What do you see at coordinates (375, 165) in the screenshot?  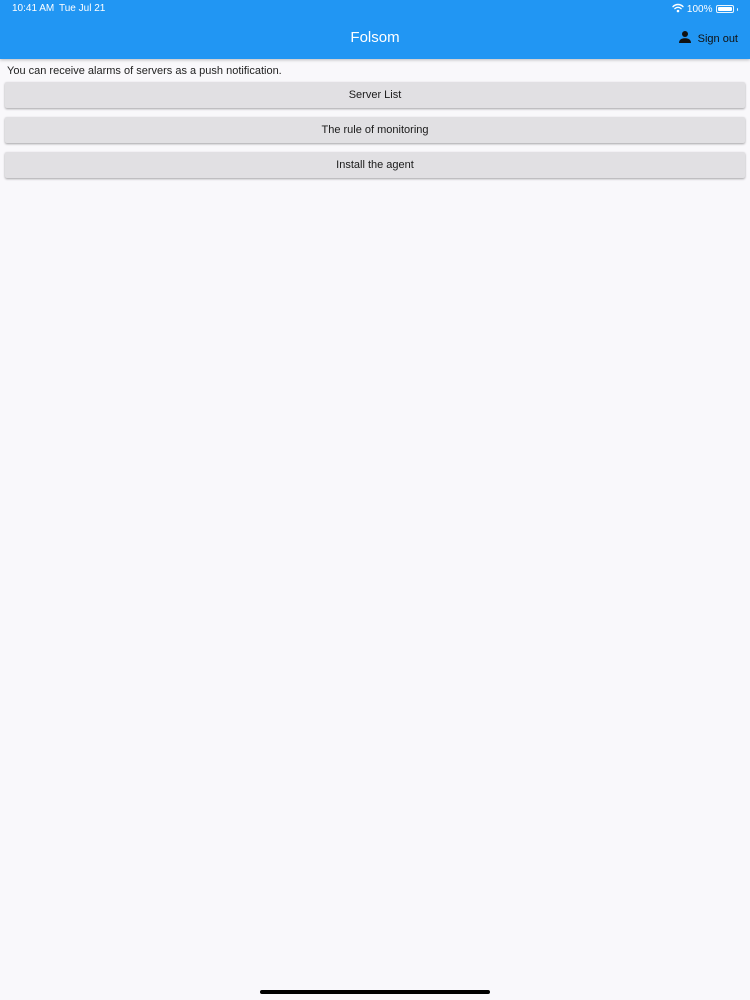 I see `install-agent-button: Install the agent` at bounding box center [375, 165].